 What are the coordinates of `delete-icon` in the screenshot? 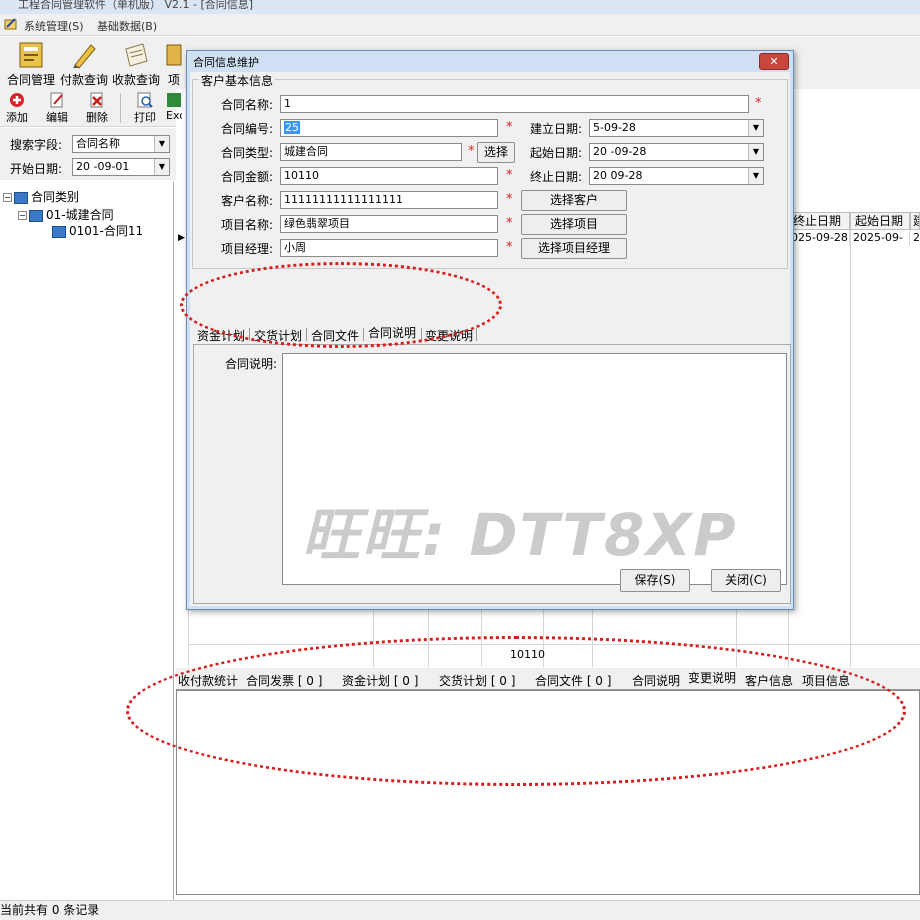 It's located at (97, 100).